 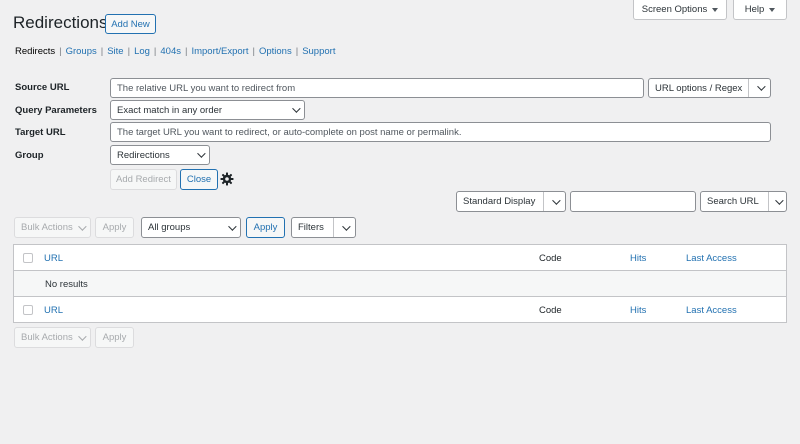 I want to click on bulk-actions-select: Bulk Actions, so click(x=52, y=227).